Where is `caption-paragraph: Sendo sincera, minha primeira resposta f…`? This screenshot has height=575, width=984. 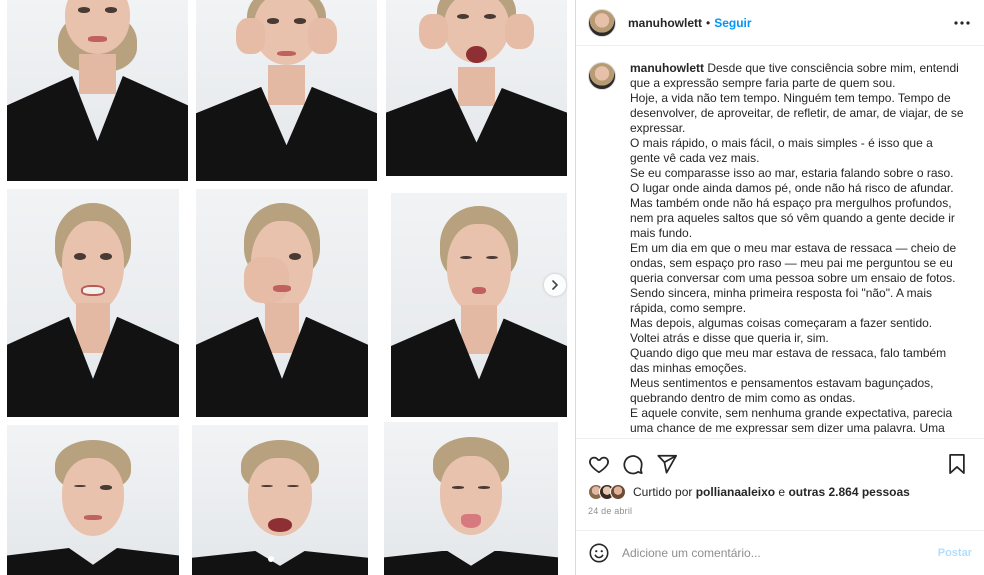
caption-paragraph: Sendo sincera, minha primeira resposta f… is located at coordinates (781, 300).